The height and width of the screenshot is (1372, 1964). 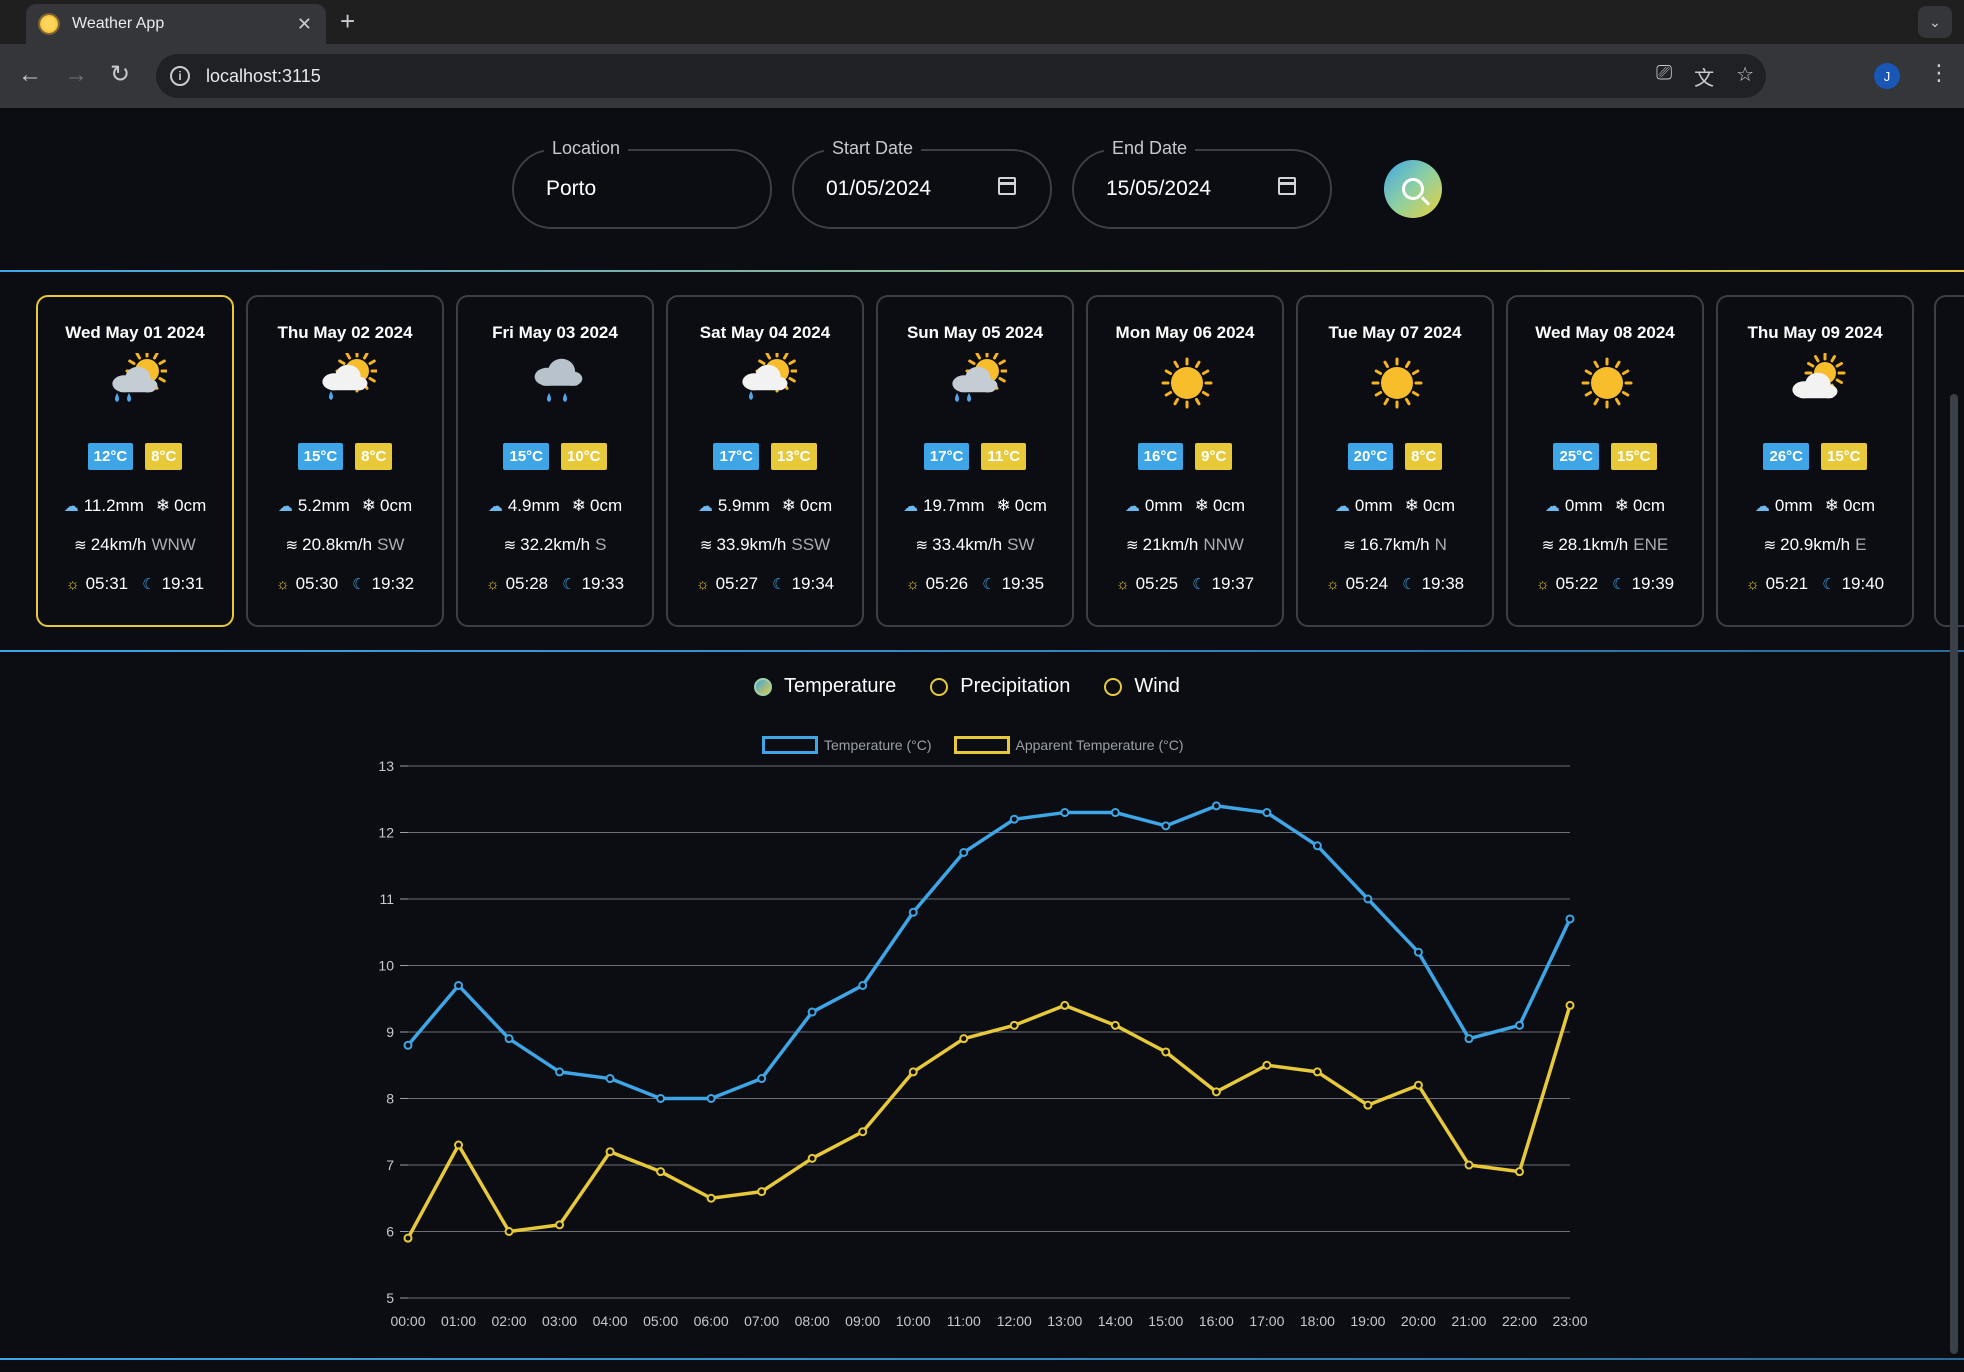 What do you see at coordinates (180, 76) in the screenshot?
I see `site-info-icon: i` at bounding box center [180, 76].